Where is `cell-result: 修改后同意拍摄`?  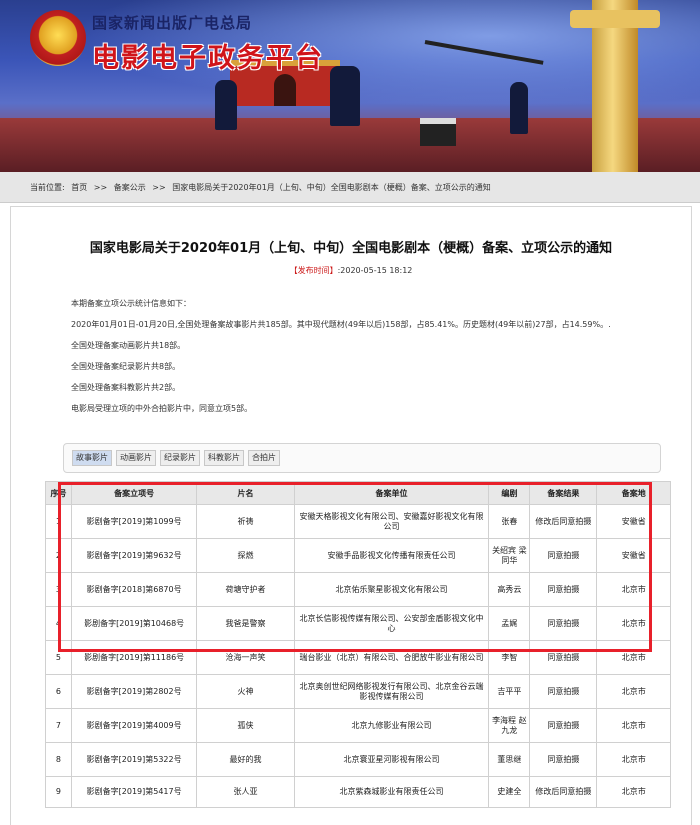
cell-result: 修改后同意拍摄 is located at coordinates (563, 792).